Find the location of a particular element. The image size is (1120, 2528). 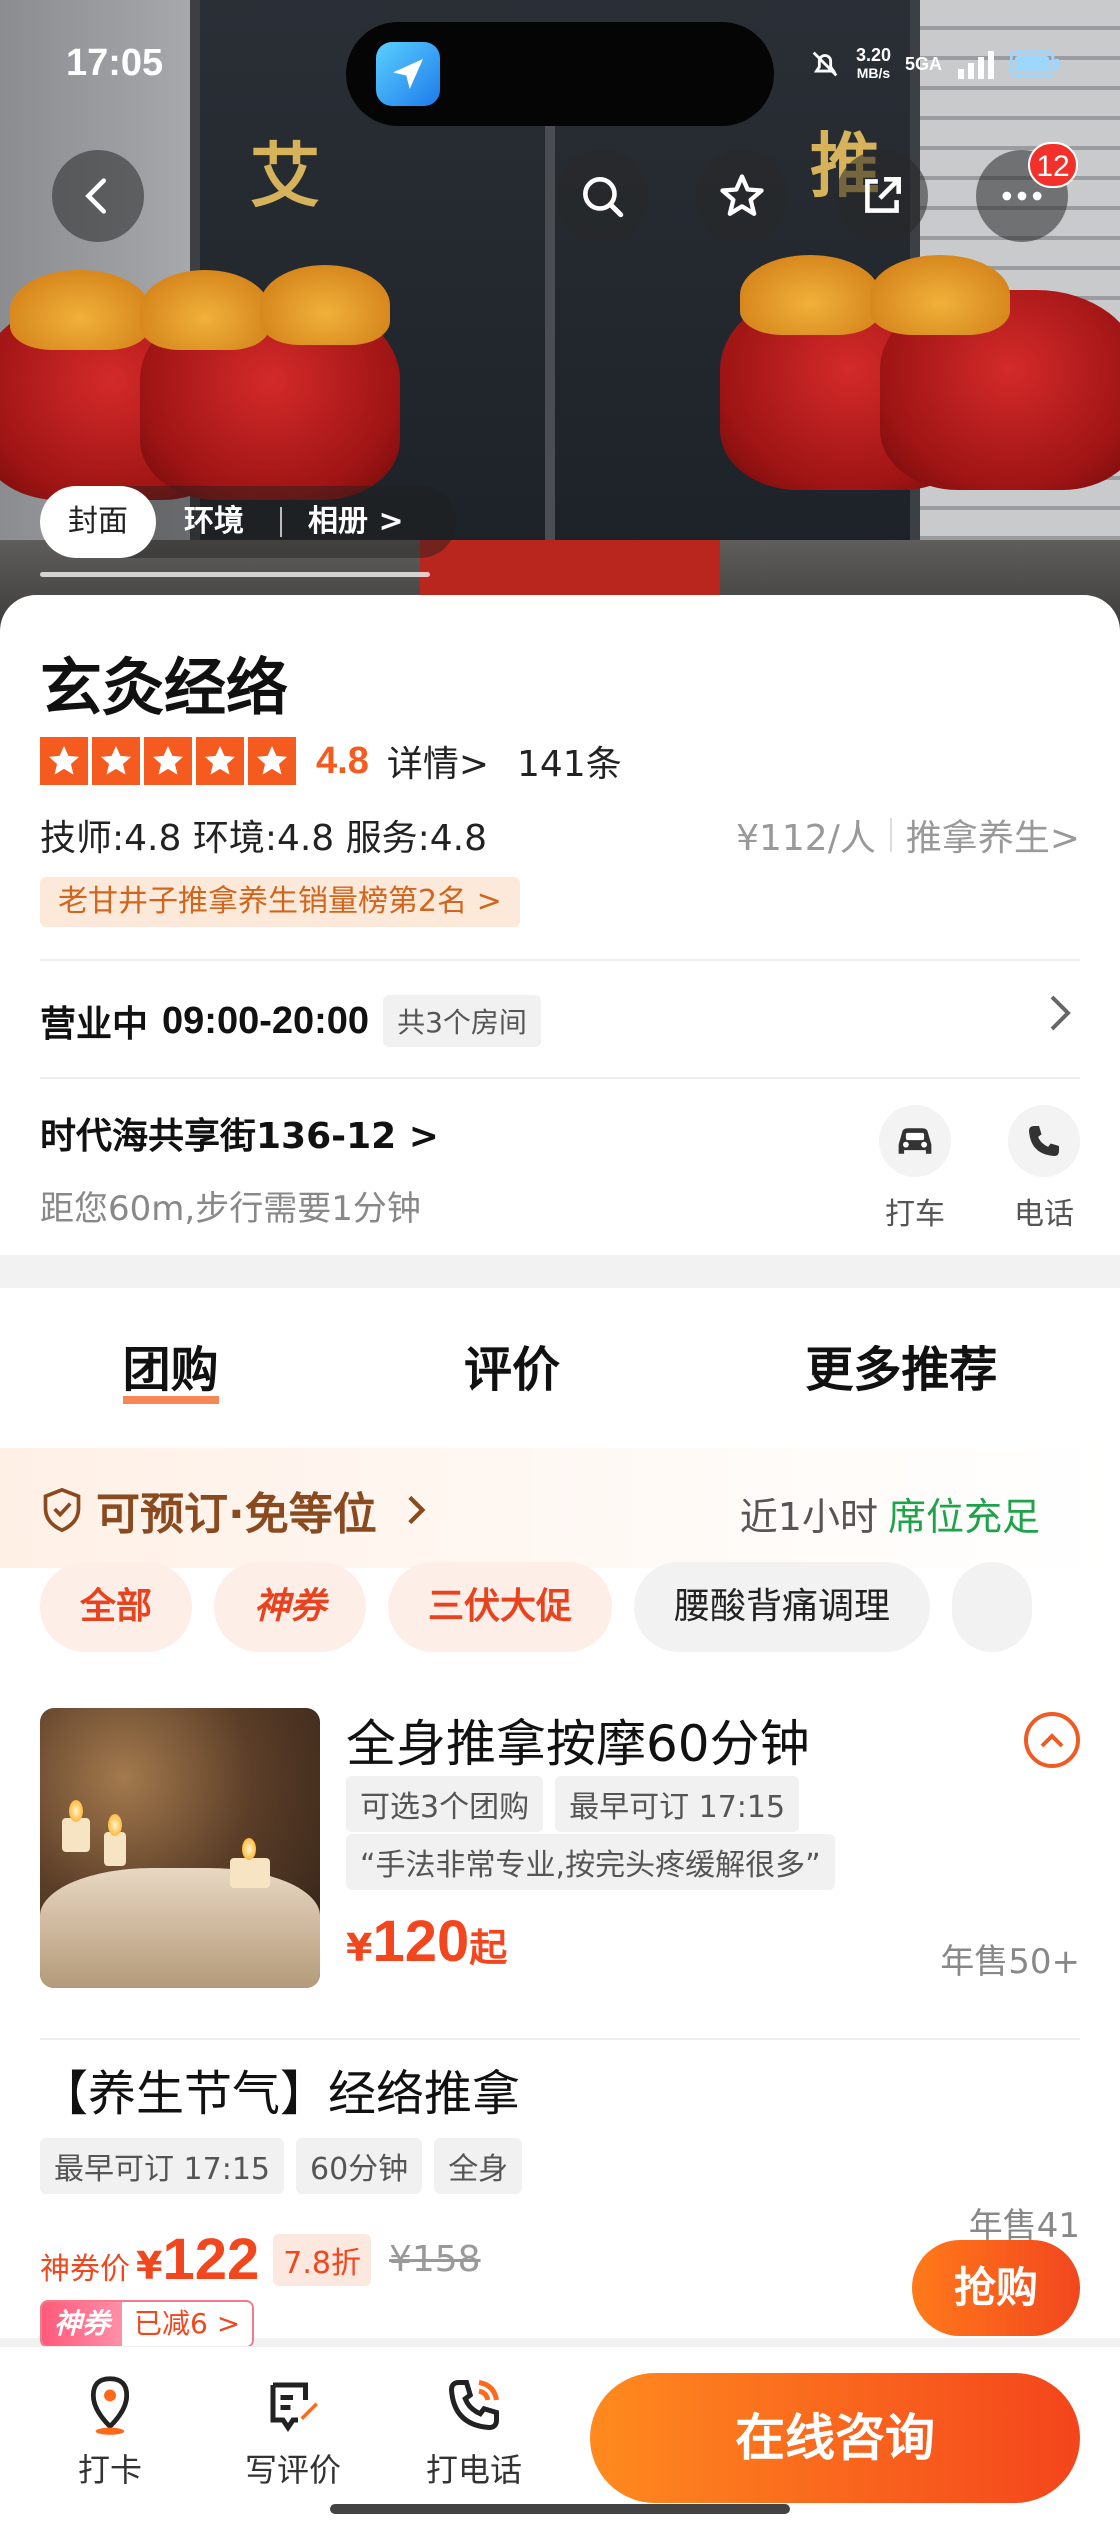

original-price: ¥158 is located at coordinates (434, 2259).